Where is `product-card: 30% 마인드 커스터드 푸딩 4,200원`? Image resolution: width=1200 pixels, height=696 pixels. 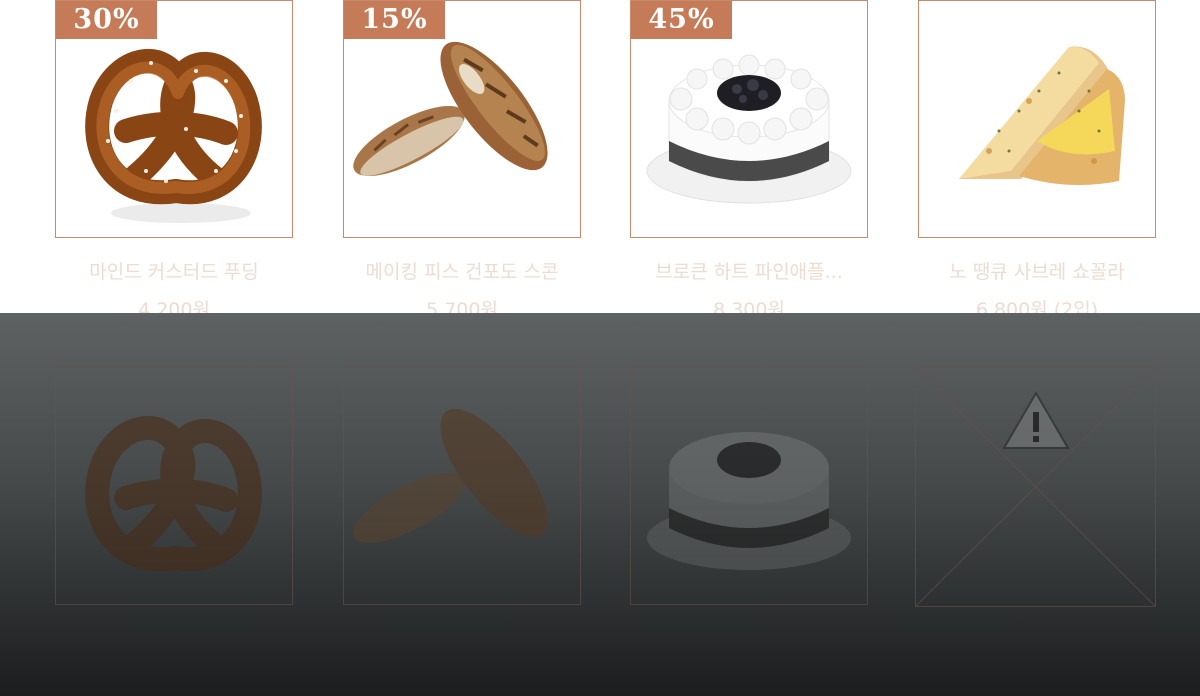
product-card: 30% 마인드 커스터드 푸딩 4,200원 is located at coordinates (174, 160).